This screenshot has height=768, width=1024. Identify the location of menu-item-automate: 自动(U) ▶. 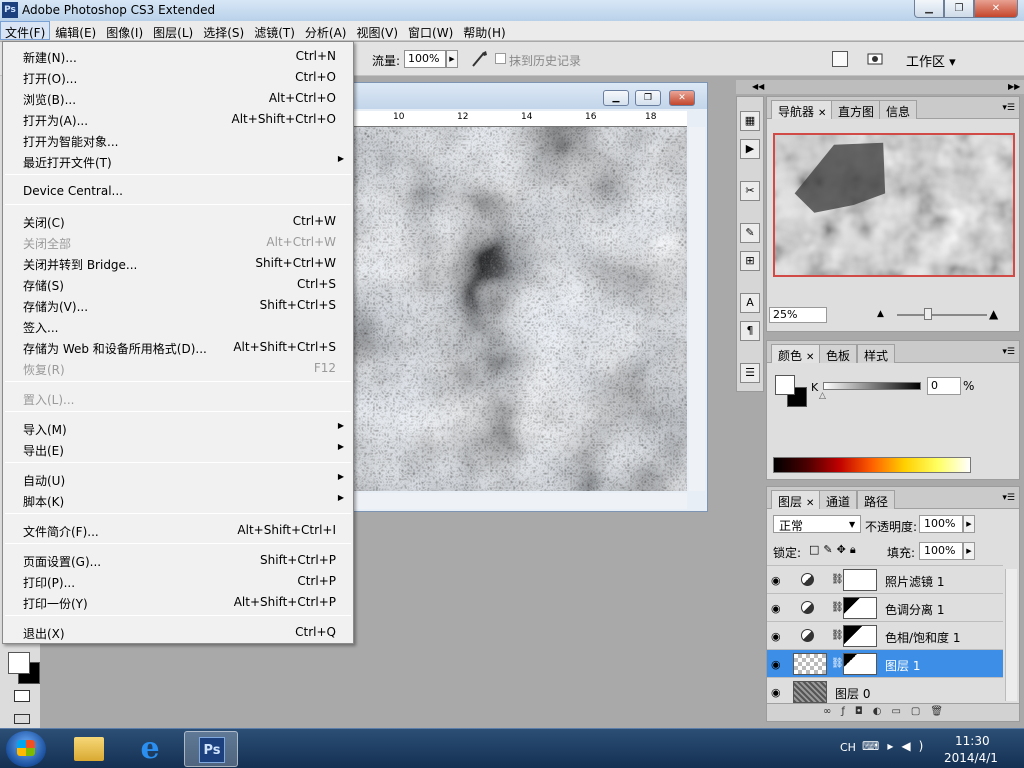
(178, 478).